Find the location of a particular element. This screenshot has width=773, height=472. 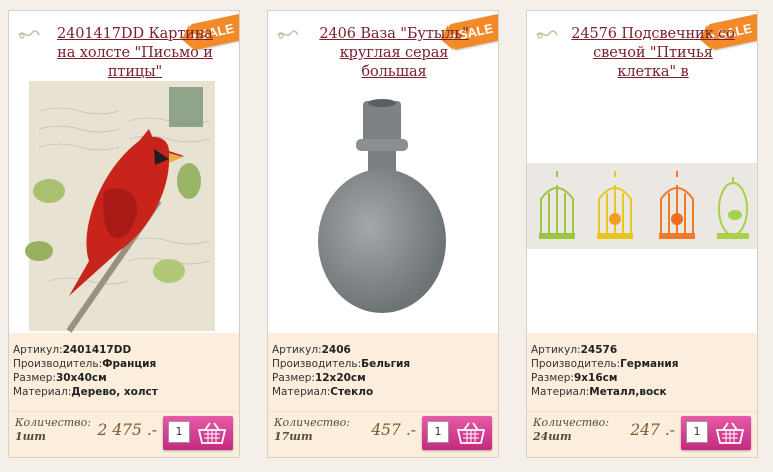

stock-quantity: Количество: 24шт is located at coordinates (571, 429).